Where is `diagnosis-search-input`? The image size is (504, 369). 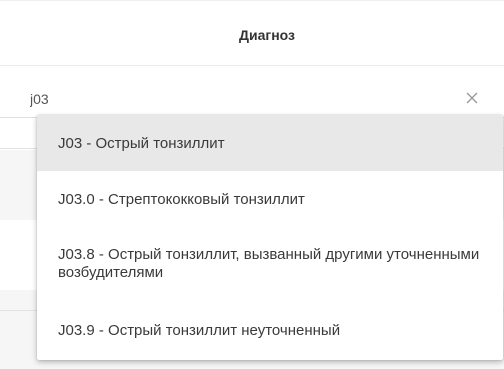 diagnosis-search-input is located at coordinates (240, 99).